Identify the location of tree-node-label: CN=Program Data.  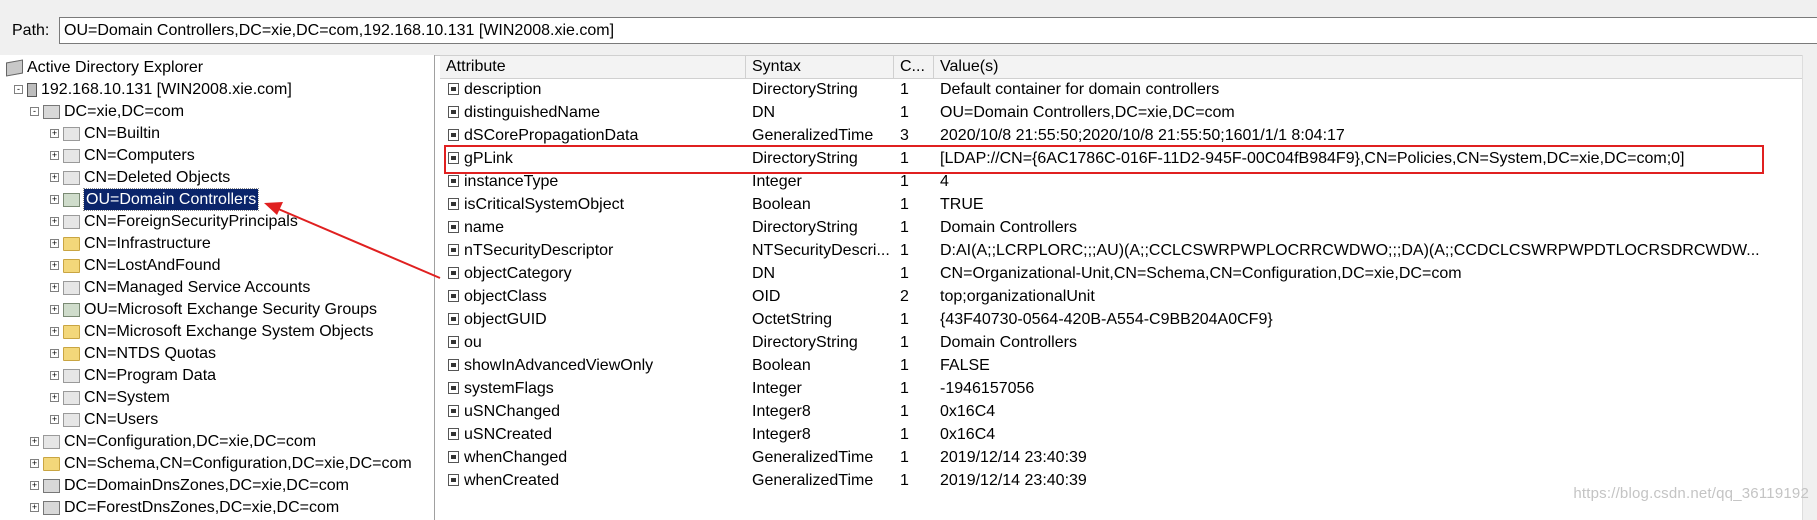
(150, 375).